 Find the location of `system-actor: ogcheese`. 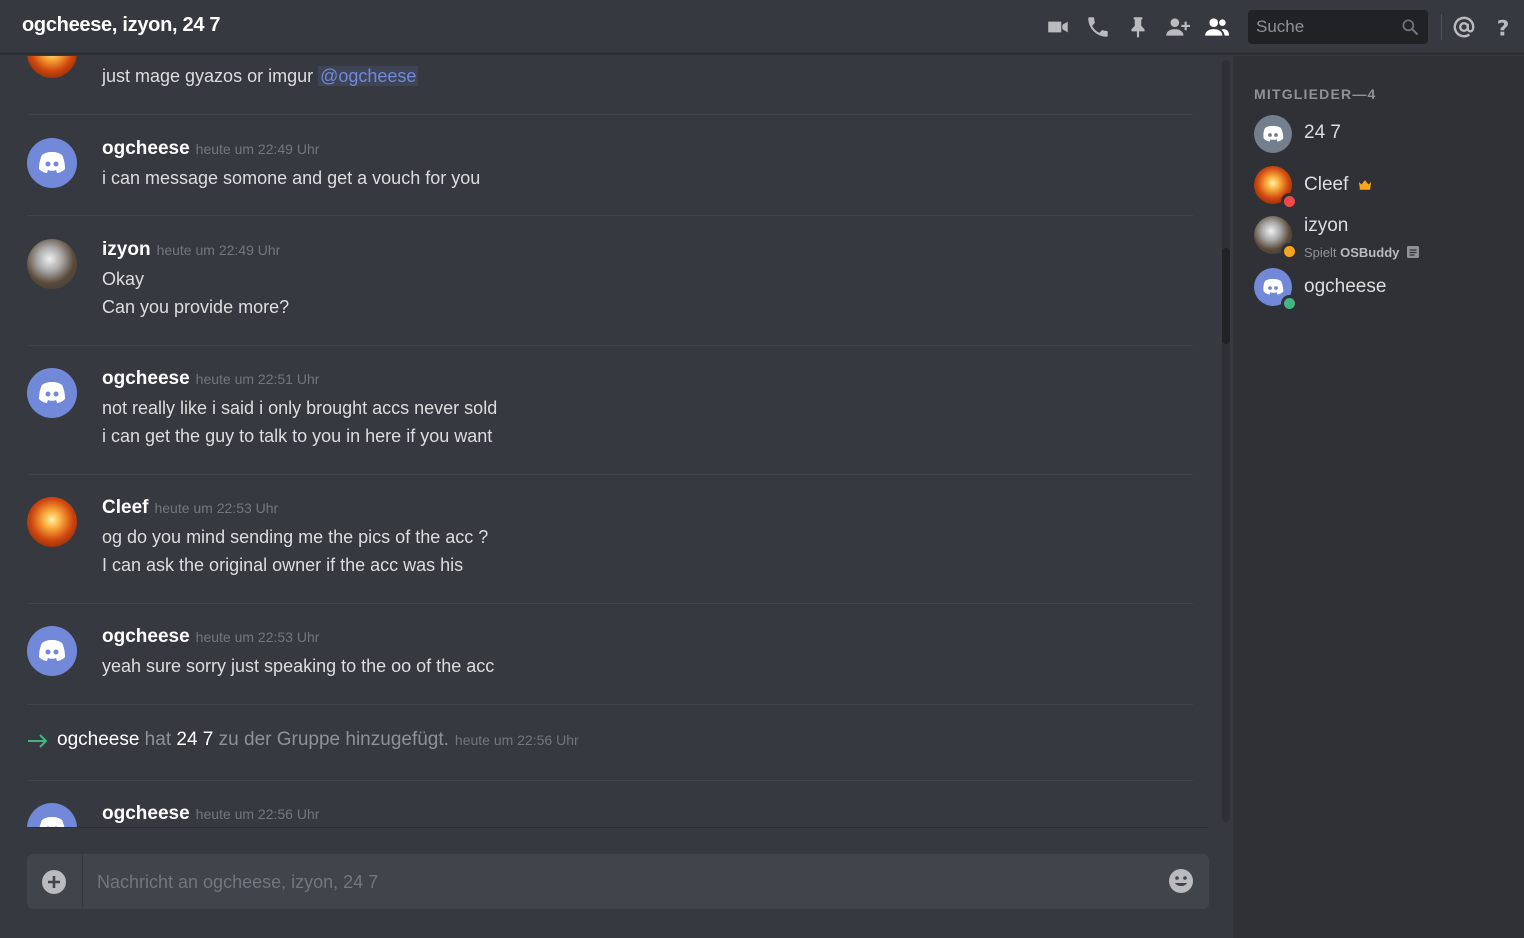

system-actor: ogcheese is located at coordinates (98, 739).